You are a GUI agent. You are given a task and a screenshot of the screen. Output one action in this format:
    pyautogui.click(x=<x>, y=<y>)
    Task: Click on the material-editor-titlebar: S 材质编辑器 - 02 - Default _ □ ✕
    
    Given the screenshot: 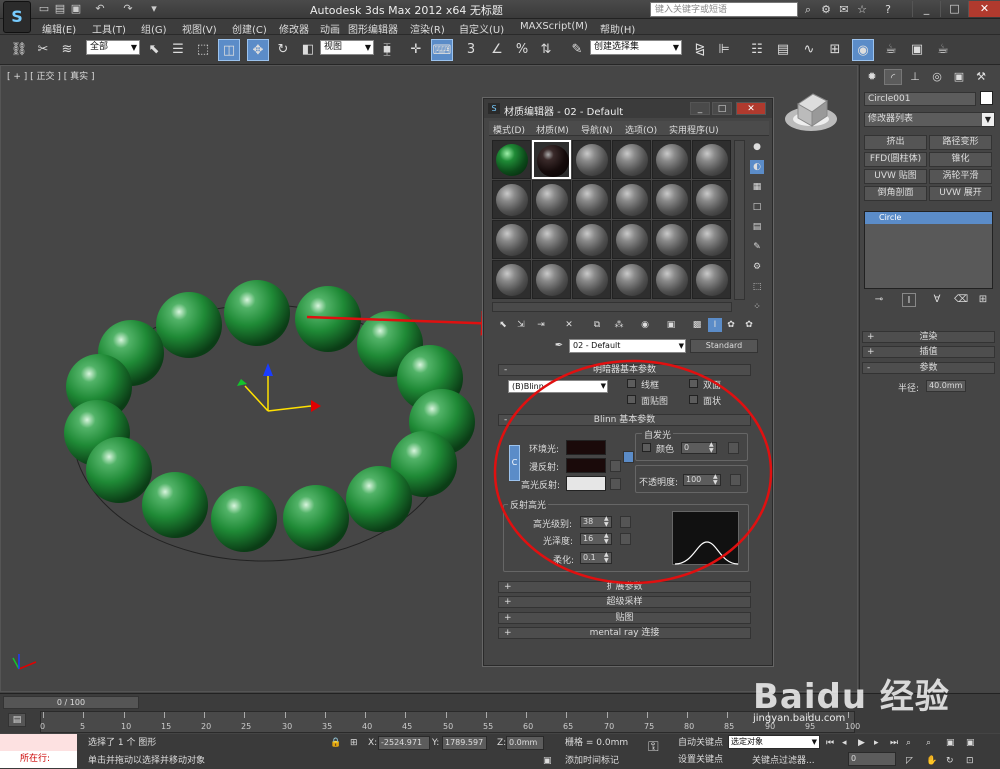 What is the action you would take?
    pyautogui.click(x=628, y=108)
    